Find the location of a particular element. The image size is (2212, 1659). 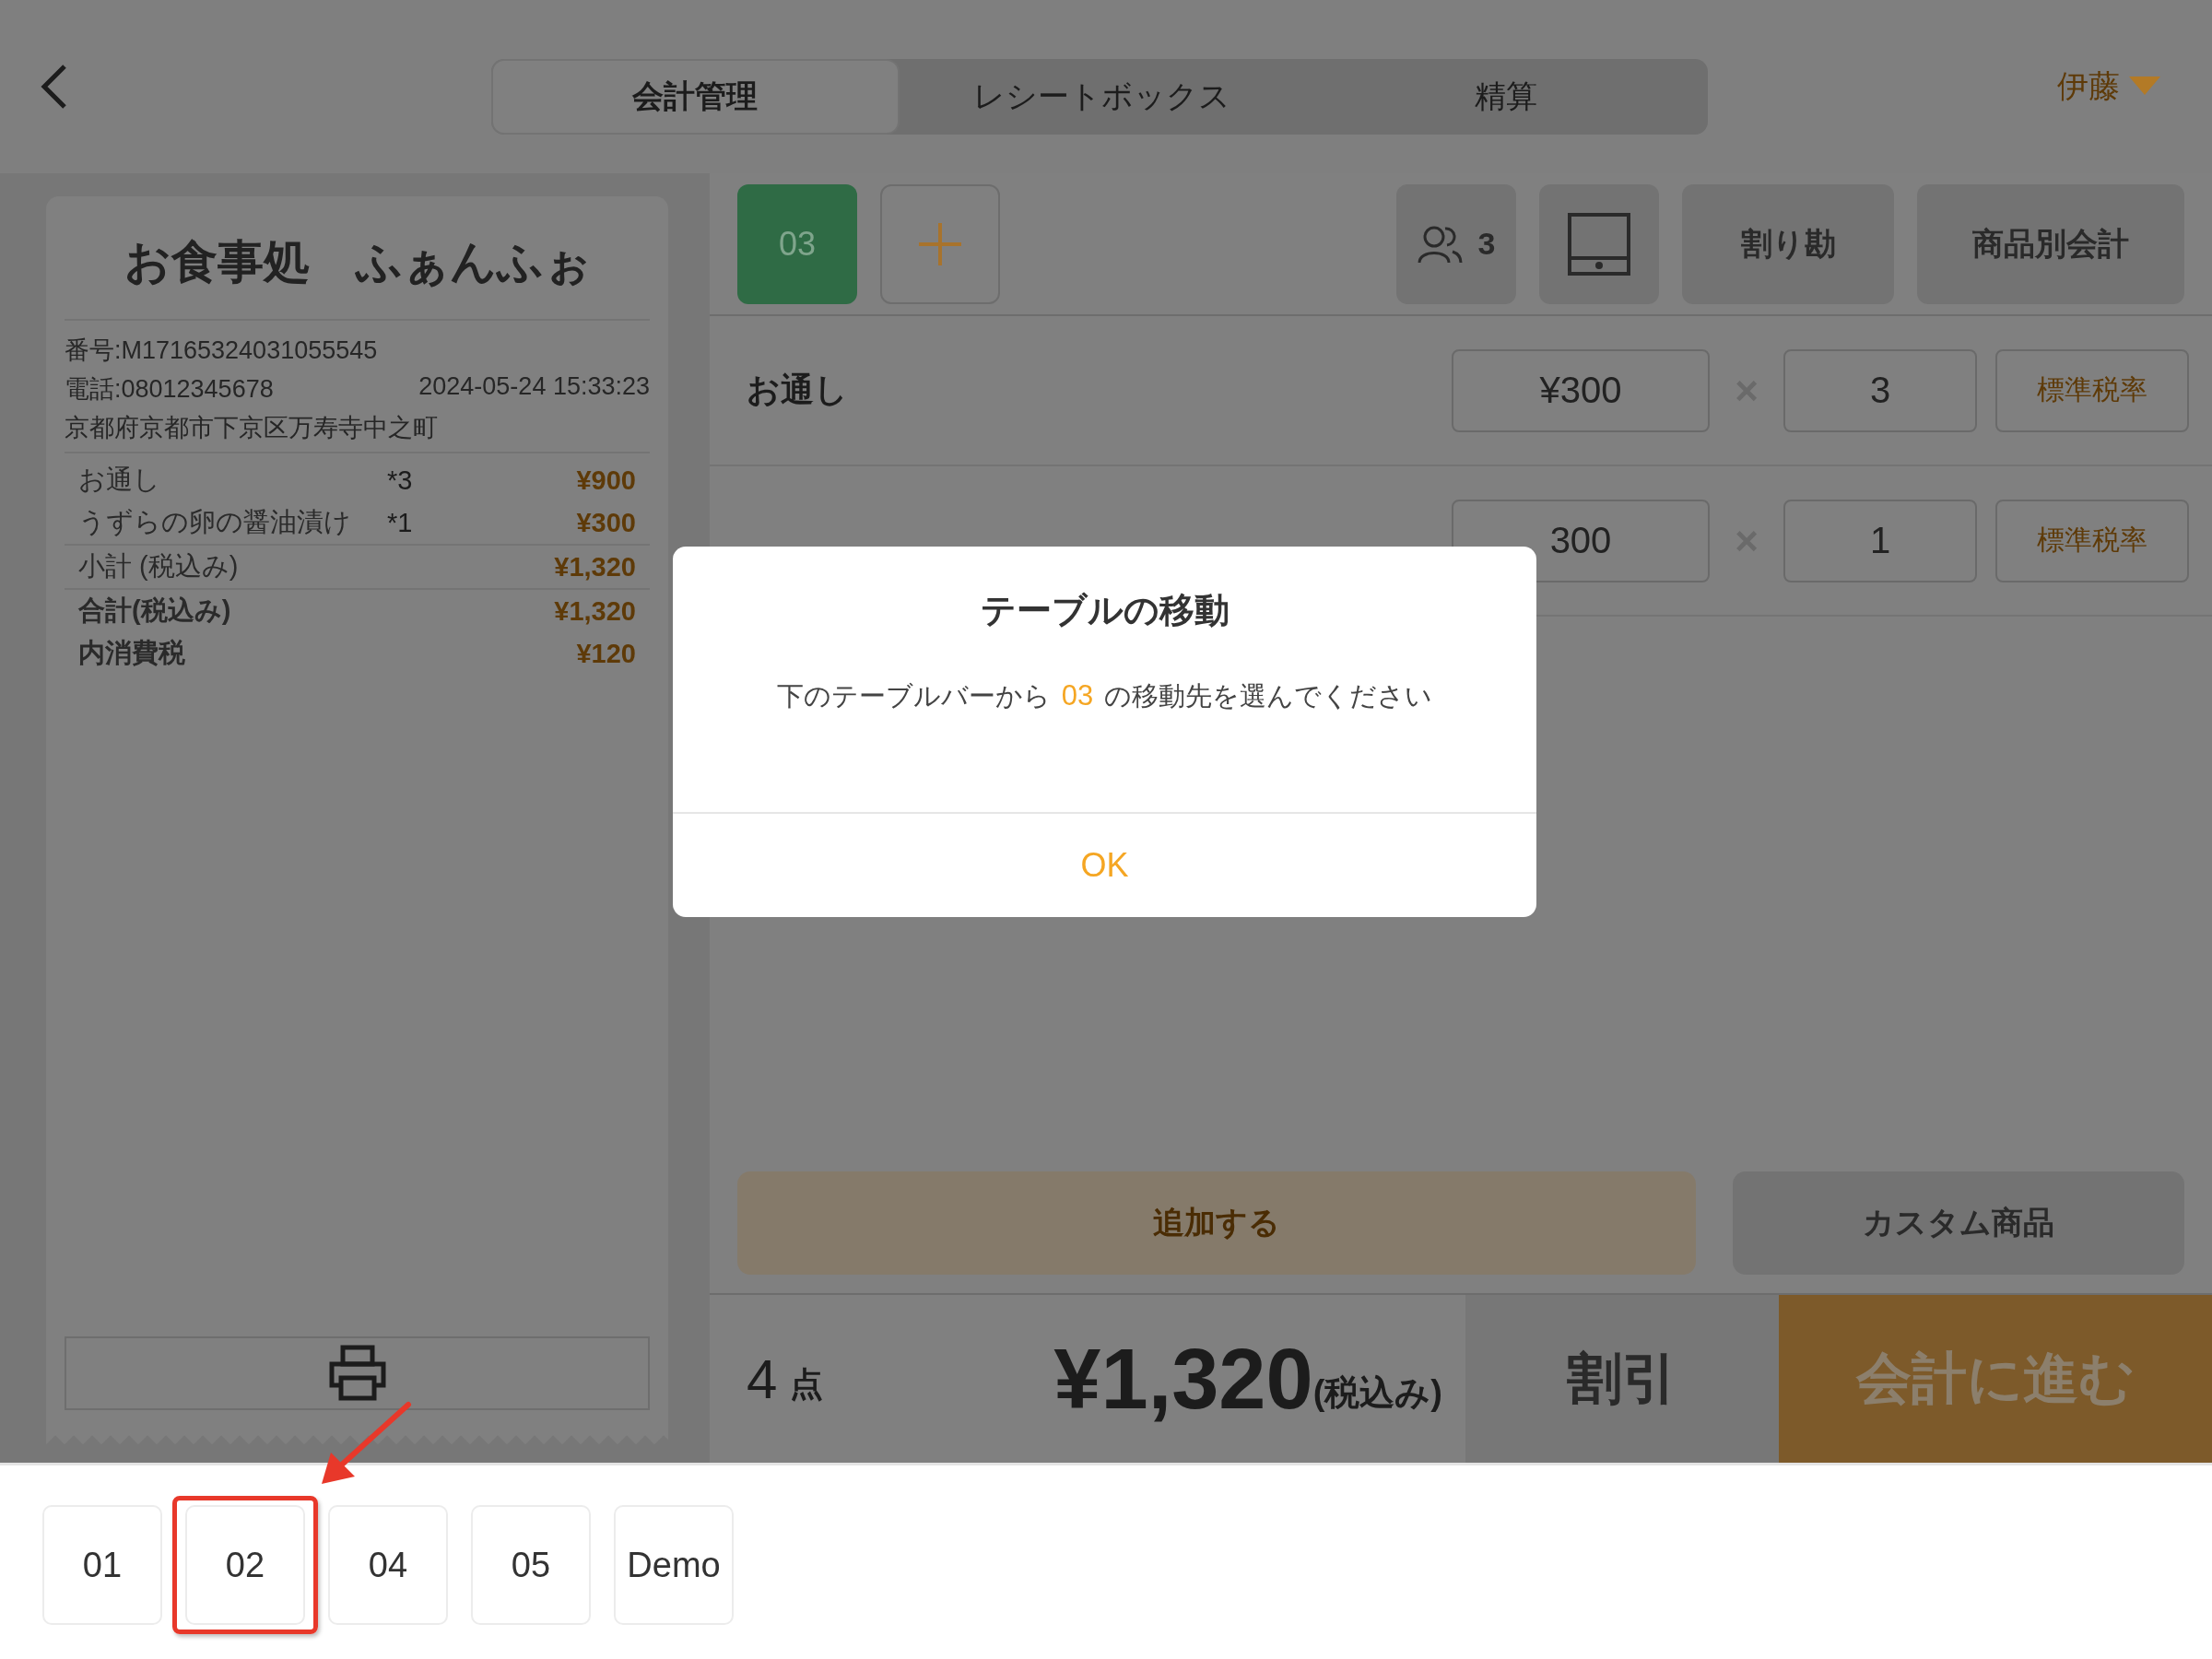

print-button is located at coordinates (357, 1373).